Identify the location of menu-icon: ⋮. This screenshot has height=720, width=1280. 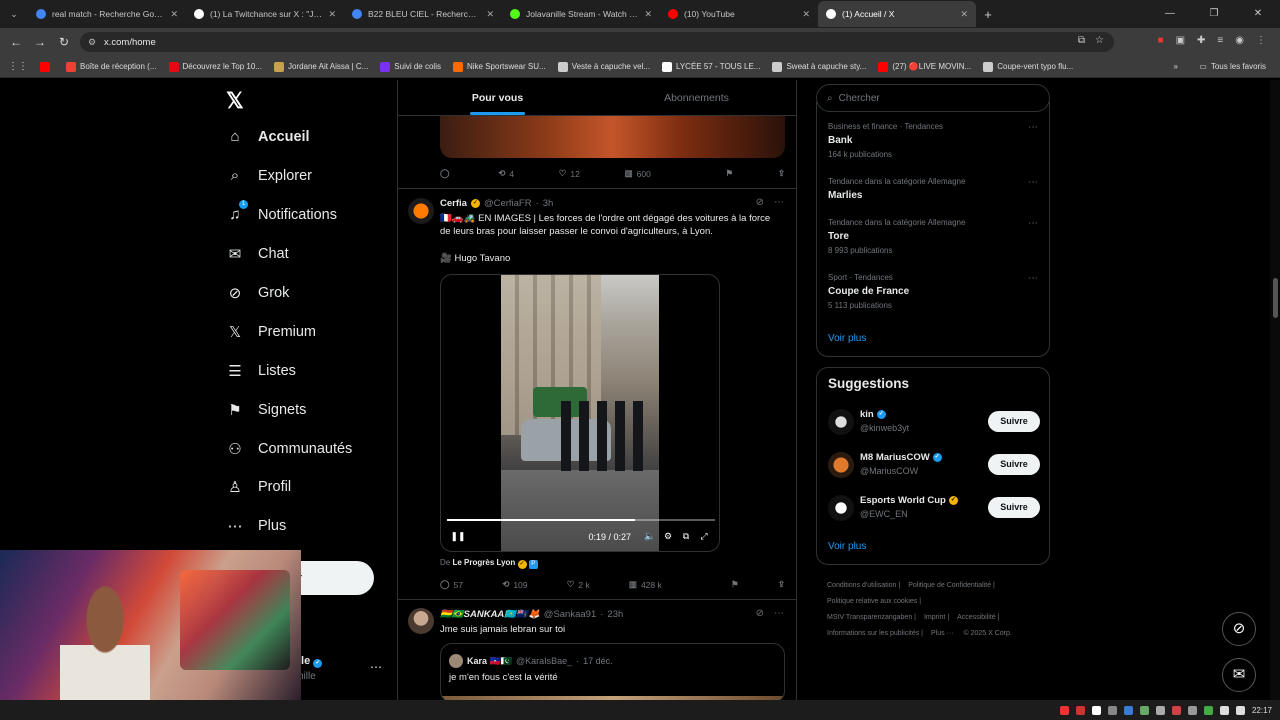
(1261, 40).